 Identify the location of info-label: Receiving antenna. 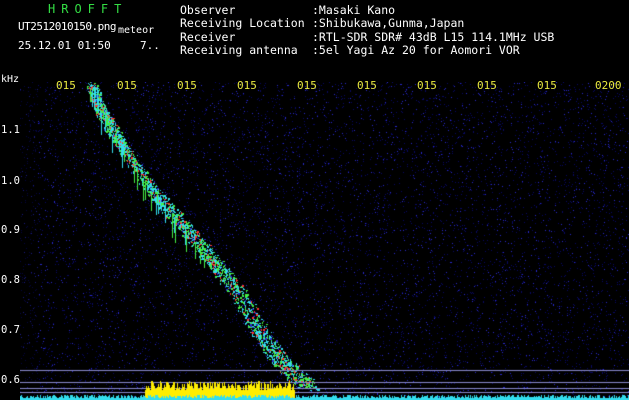
(239, 50).